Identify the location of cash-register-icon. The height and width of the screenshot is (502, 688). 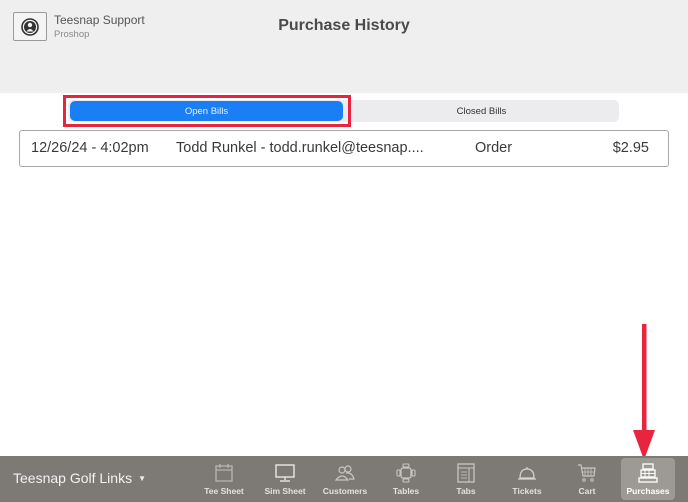
(648, 473).